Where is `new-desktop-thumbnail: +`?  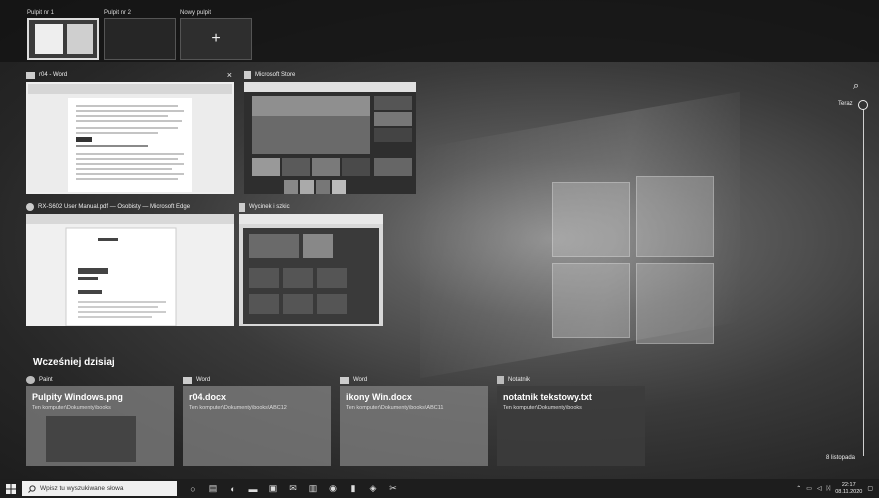
new-desktop-thumbnail: + is located at coordinates (216, 39).